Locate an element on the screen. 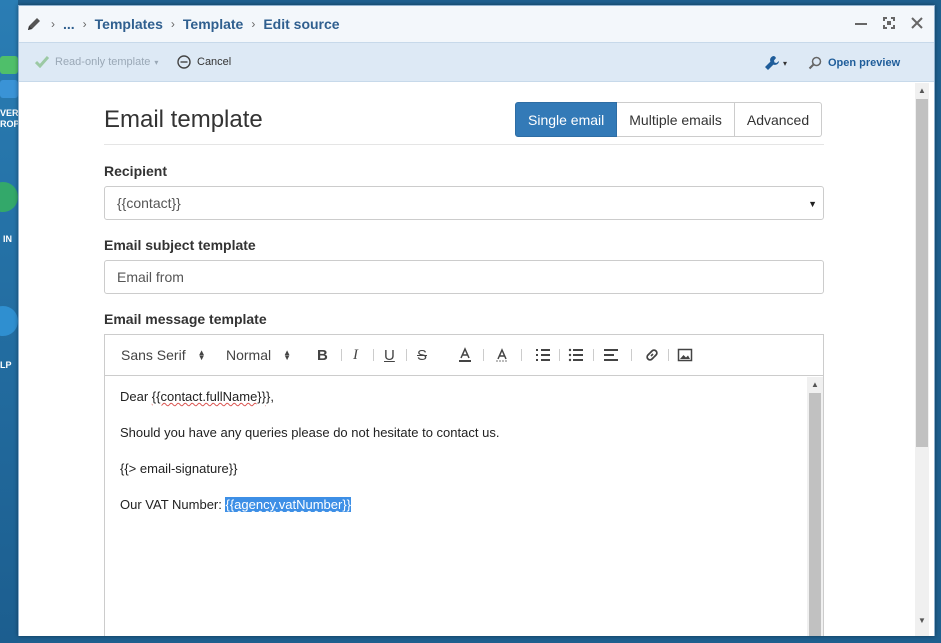  editor-line-signature: {{> email-signature}} is located at coordinates (179, 468).